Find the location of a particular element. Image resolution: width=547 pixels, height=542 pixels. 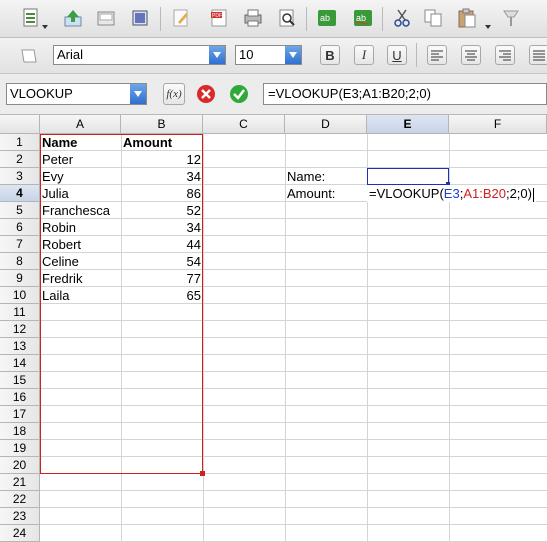

styles-icon is located at coordinates (29, 56).